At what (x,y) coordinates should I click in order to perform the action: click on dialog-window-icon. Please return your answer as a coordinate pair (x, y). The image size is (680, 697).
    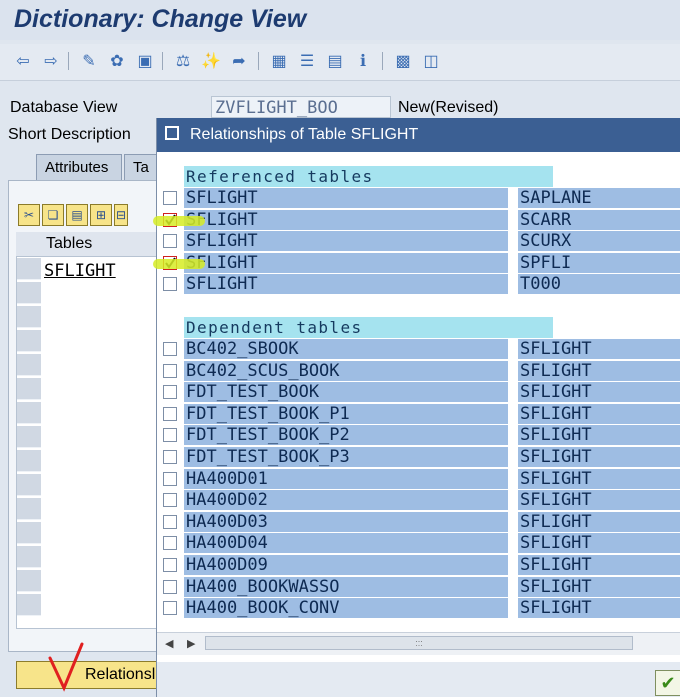
    Looking at the image, I should click on (172, 133).